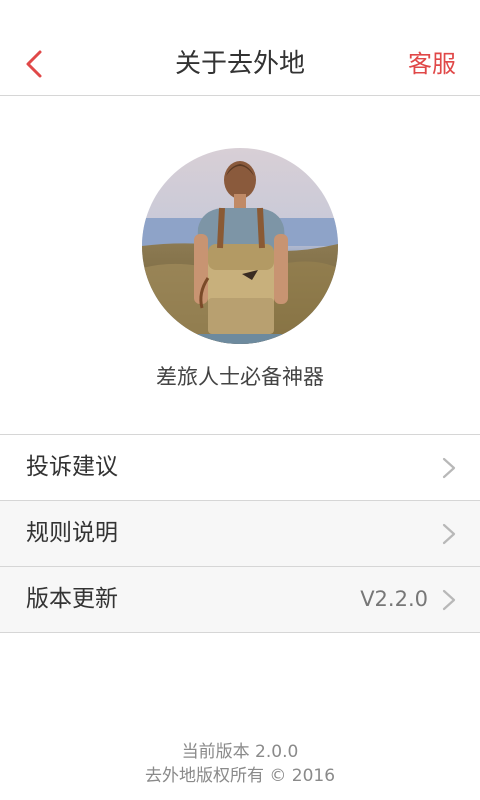 This screenshot has height=800, width=480. What do you see at coordinates (432, 64) in the screenshot?
I see `customer-service-button: 客服` at bounding box center [432, 64].